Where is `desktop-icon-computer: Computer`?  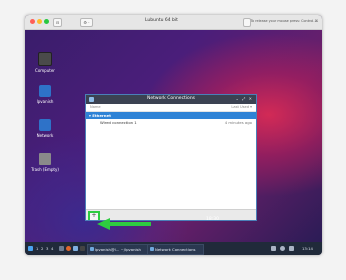 desktop-icon-computer: Computer is located at coordinates (45, 62).